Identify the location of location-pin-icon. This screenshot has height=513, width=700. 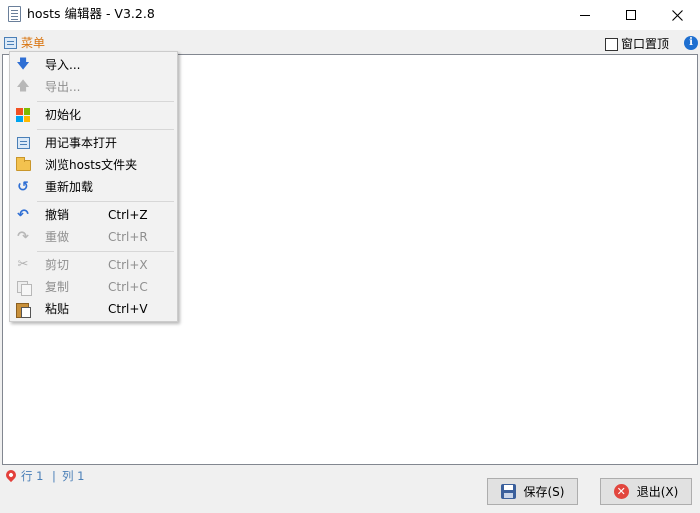
(11, 475).